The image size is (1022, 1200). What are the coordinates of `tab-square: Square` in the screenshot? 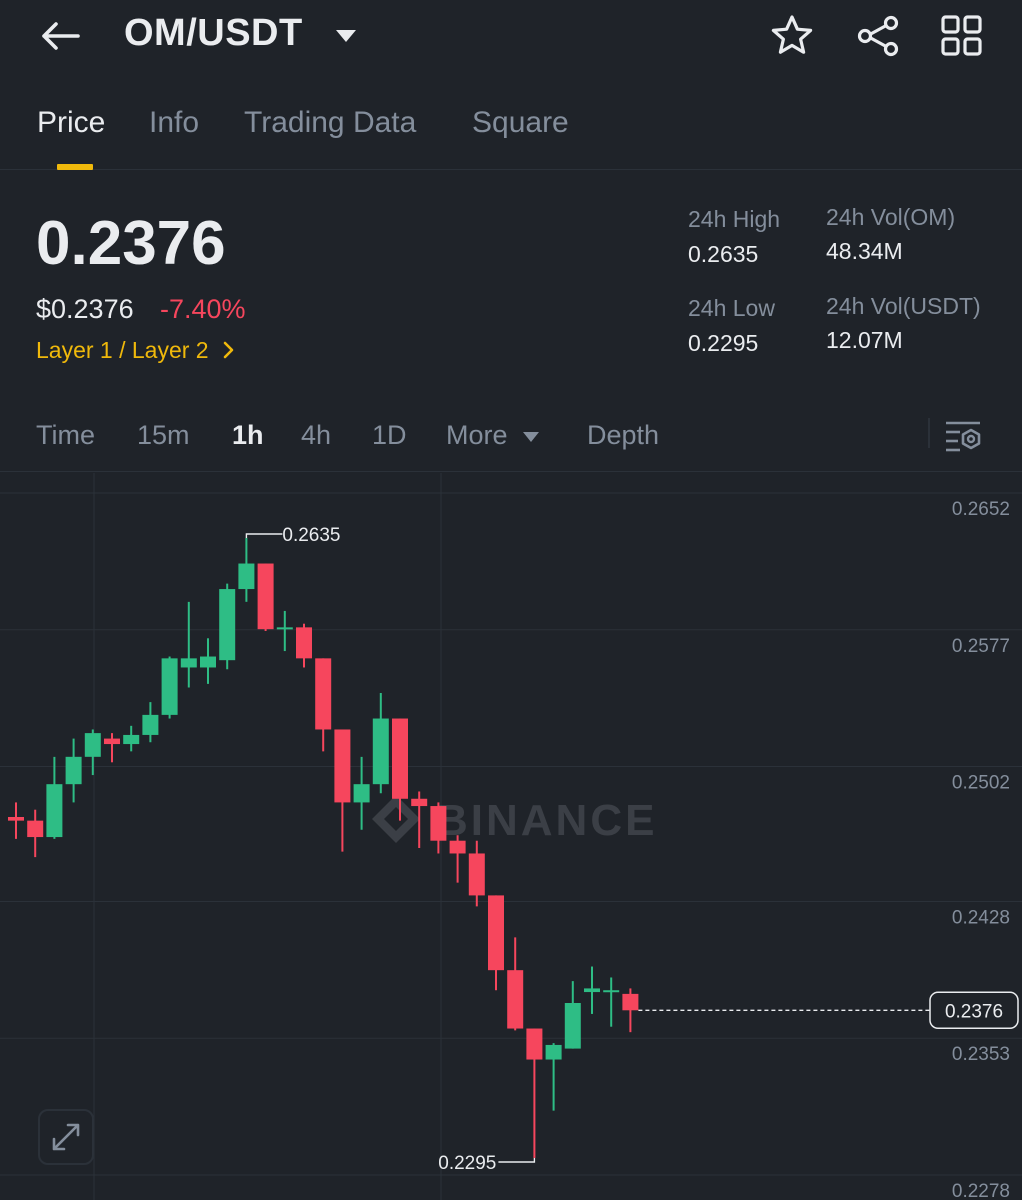 It's located at (520, 123).